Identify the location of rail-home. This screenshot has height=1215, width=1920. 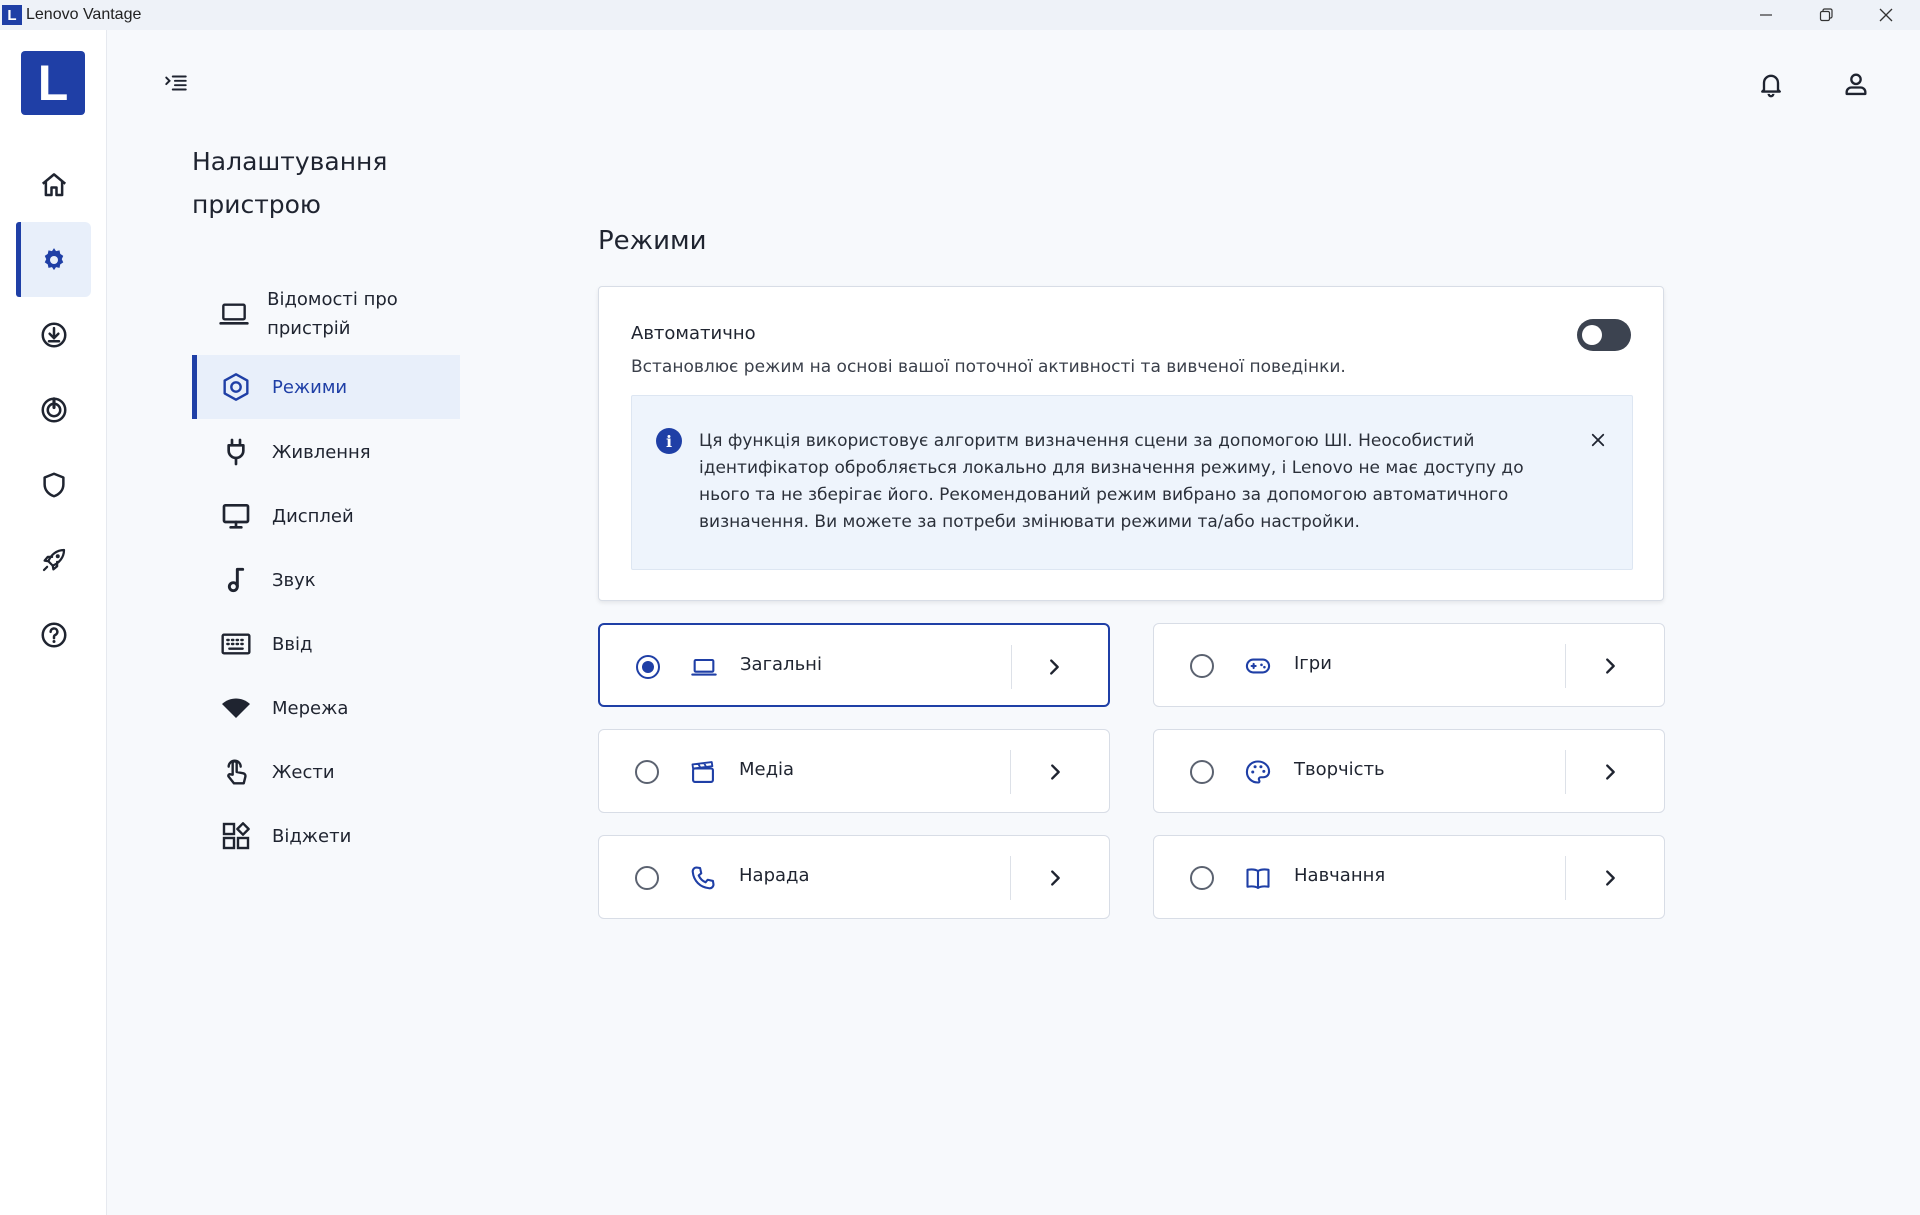
(53, 184).